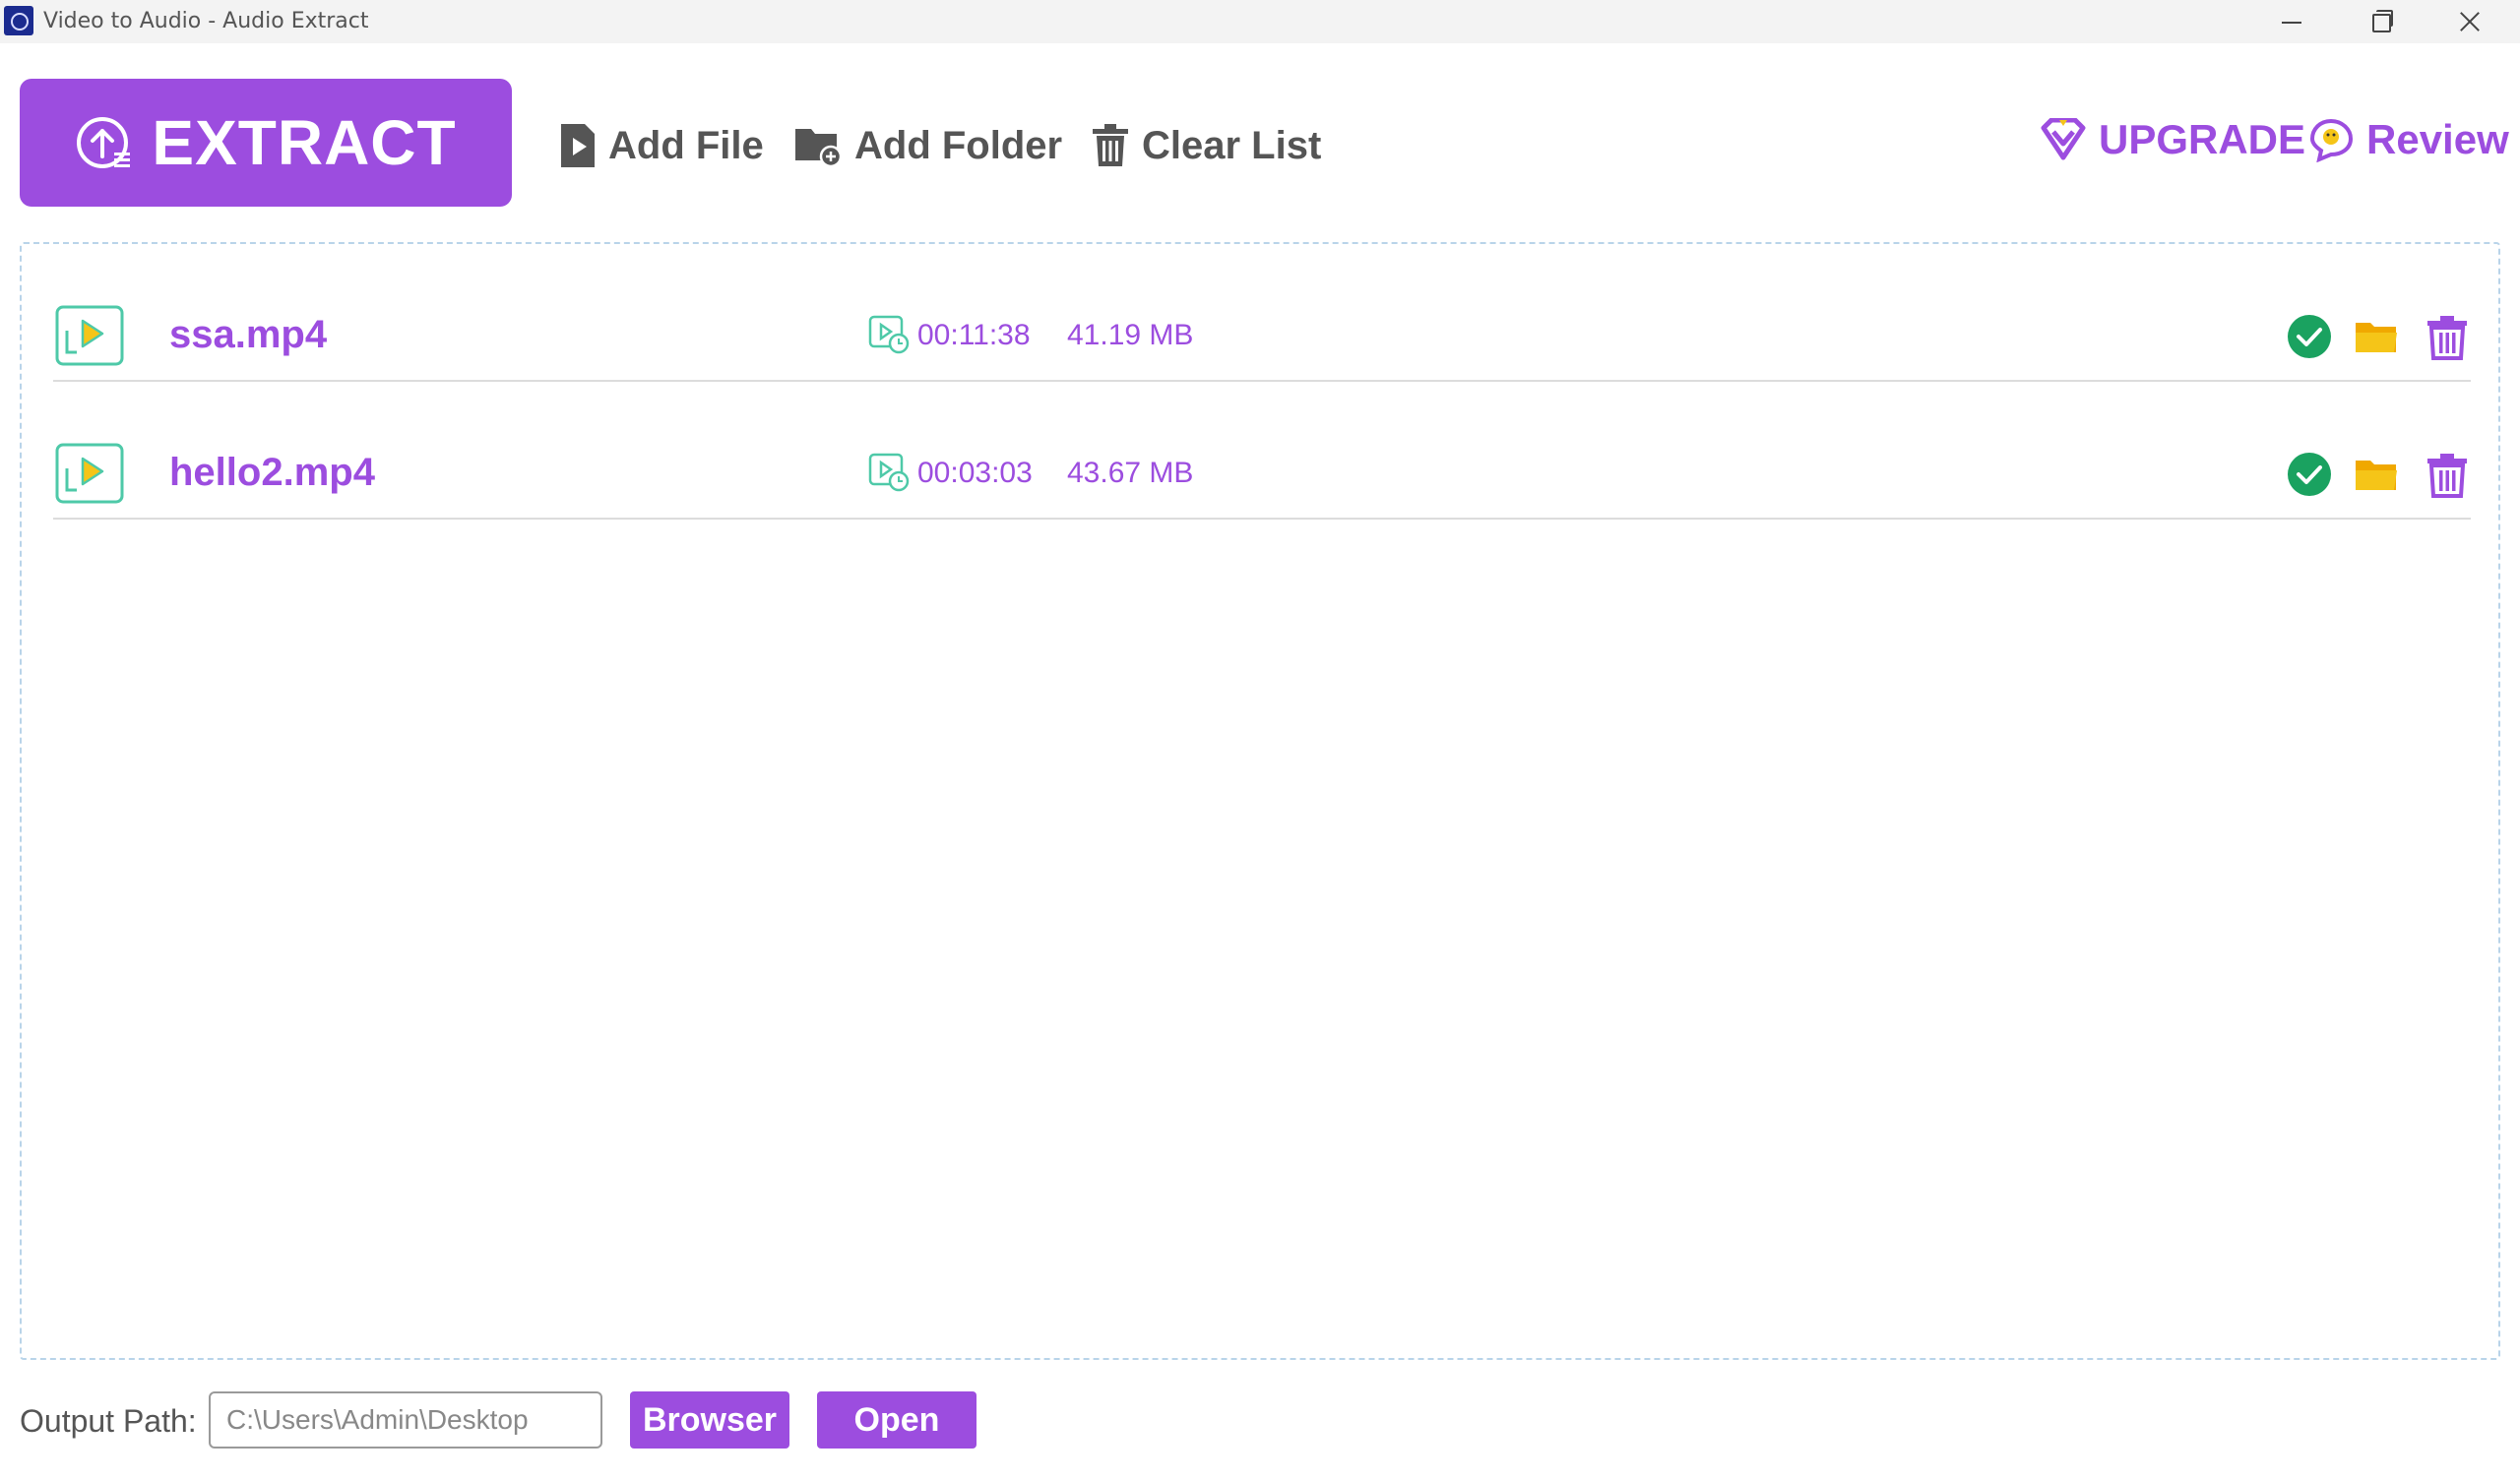  Describe the element at coordinates (896, 1420) in the screenshot. I see `open-button: Open` at that location.